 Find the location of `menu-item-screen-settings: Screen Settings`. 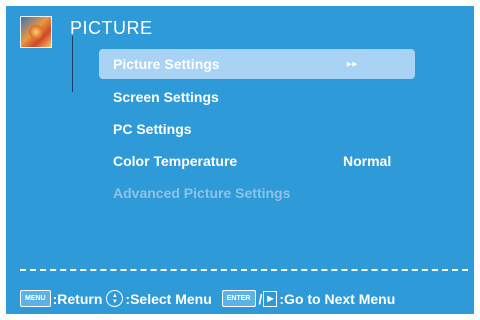

menu-item-screen-settings: Screen Settings is located at coordinates (257, 97).